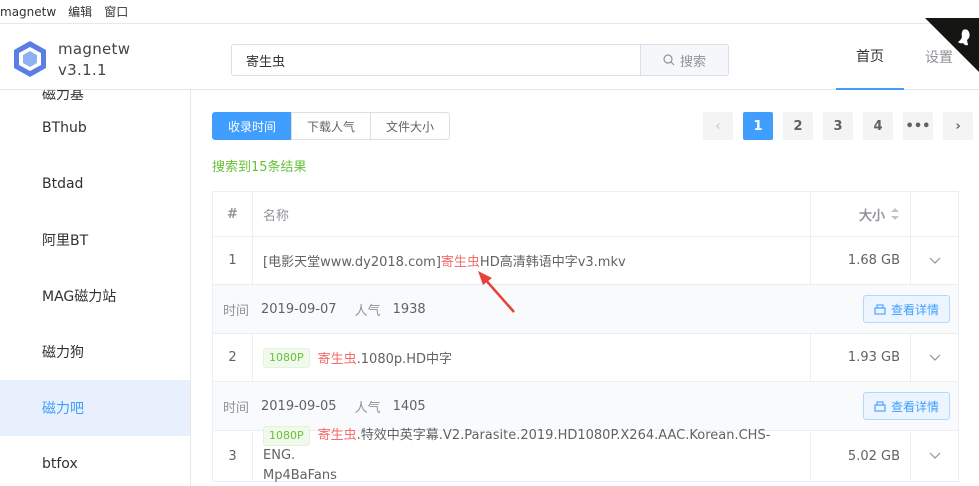  What do you see at coordinates (669, 60) in the screenshot?
I see `search-icon` at bounding box center [669, 60].